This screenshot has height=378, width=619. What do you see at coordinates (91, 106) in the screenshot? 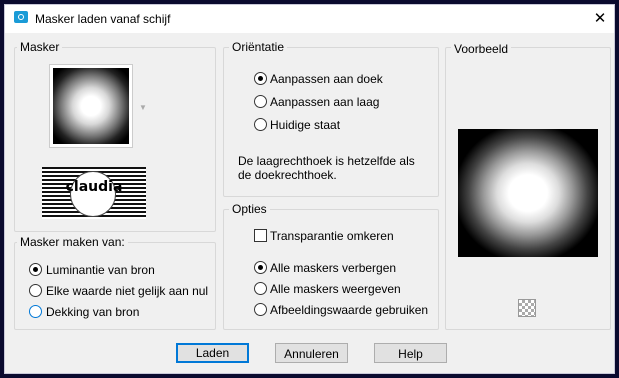
I see `mask-thumbnail` at bounding box center [91, 106].